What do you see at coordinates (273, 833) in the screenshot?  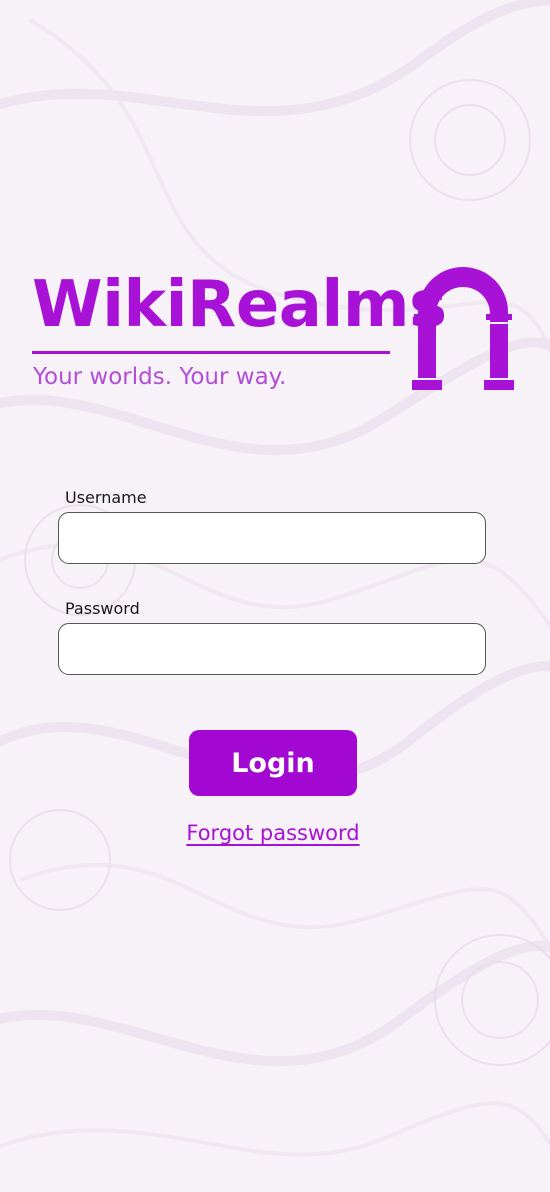 I see `forgot-password-link: Forgot password` at bounding box center [273, 833].